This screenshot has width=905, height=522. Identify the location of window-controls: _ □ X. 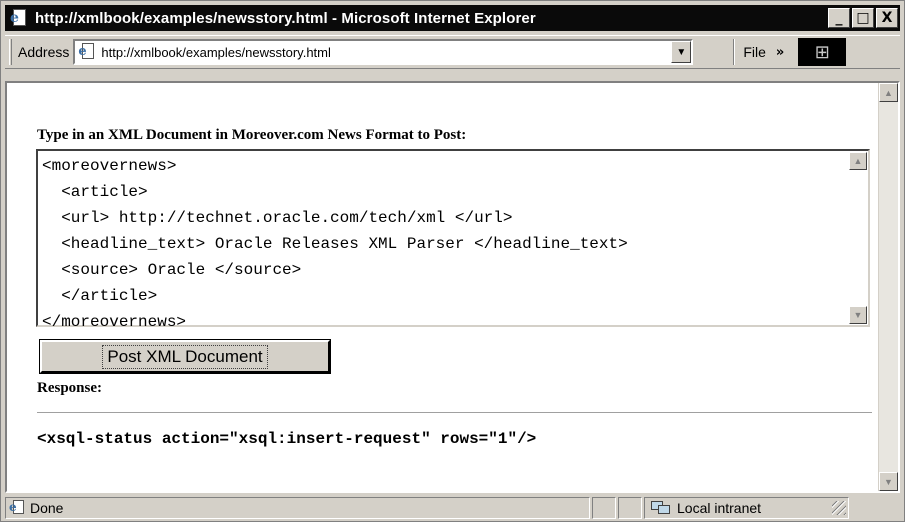
(863, 18).